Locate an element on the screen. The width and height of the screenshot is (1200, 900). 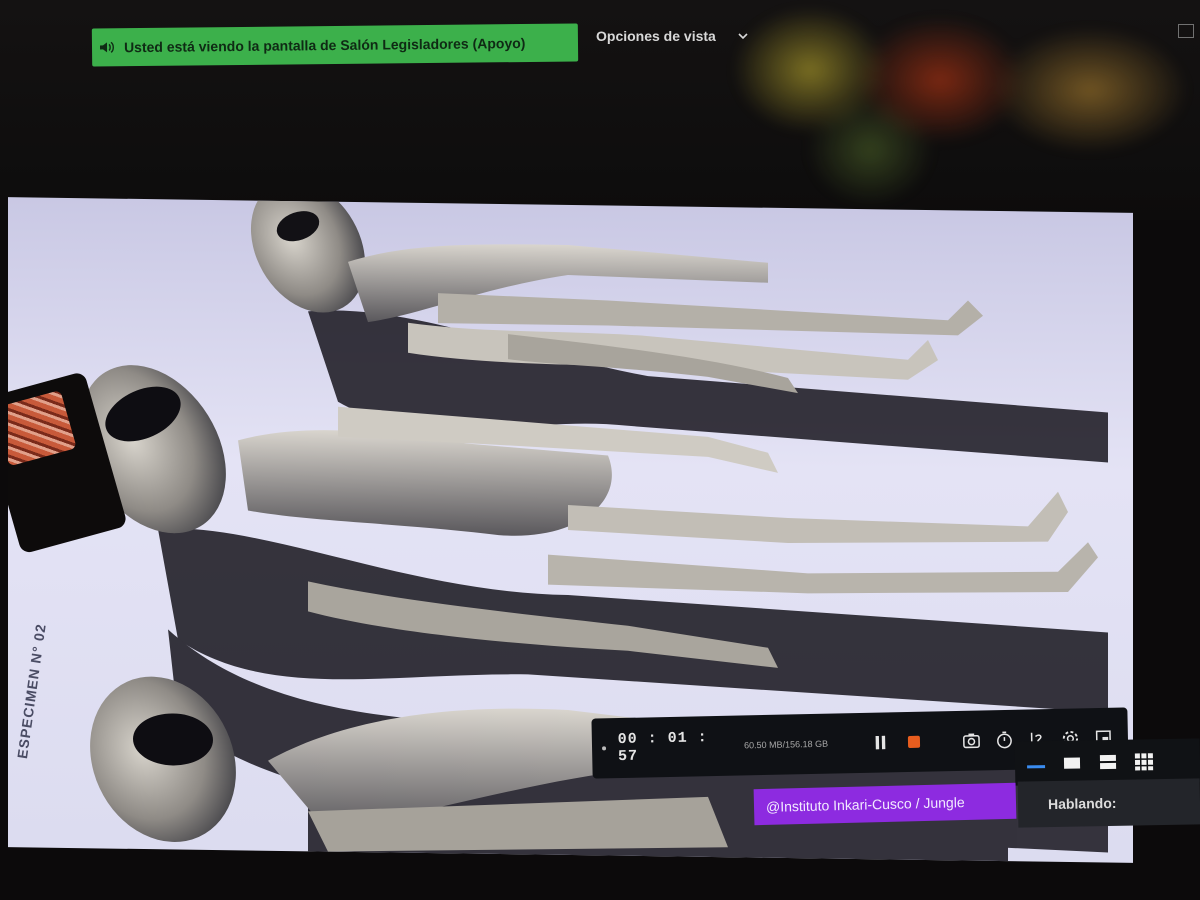
view-options-menu: Opciones de vista is located at coordinates (672, 36).